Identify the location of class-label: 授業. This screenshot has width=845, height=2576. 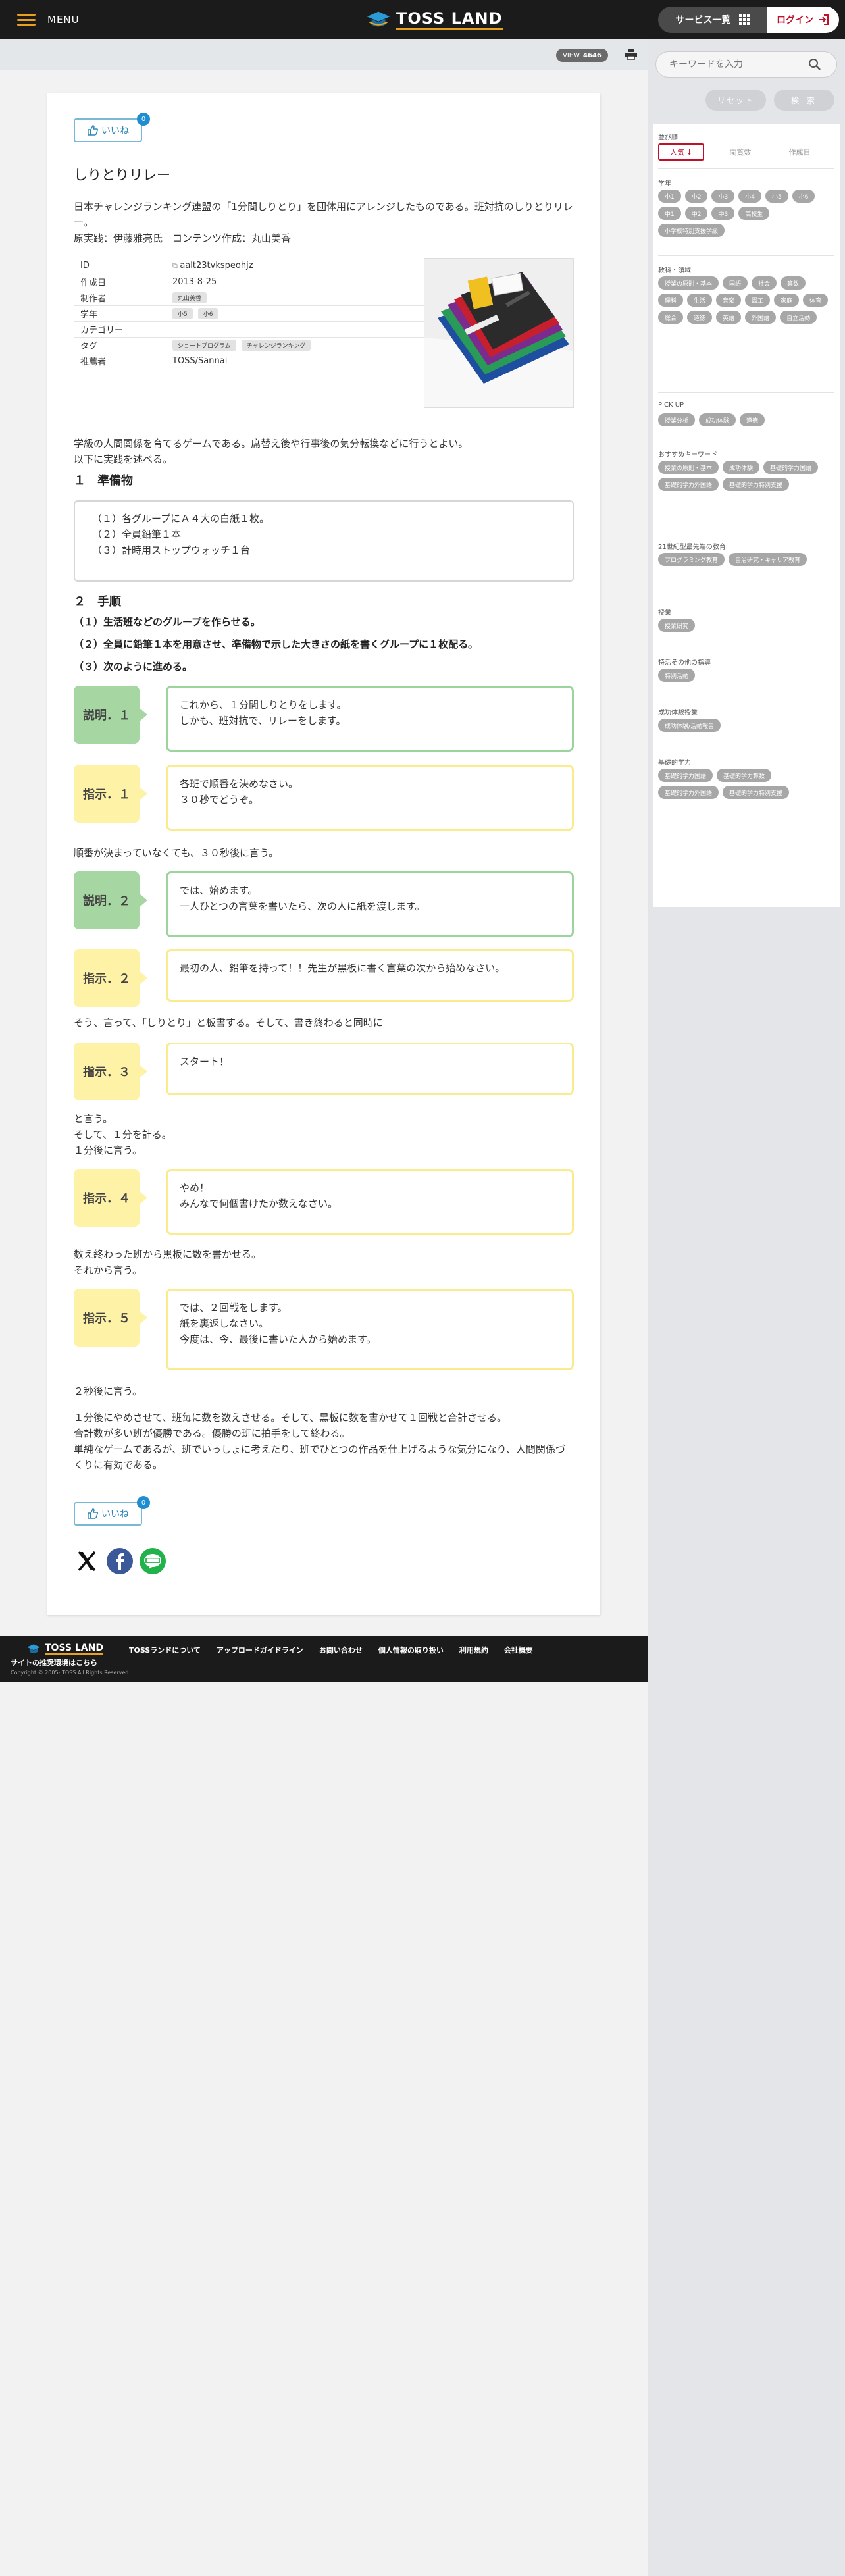
(665, 613).